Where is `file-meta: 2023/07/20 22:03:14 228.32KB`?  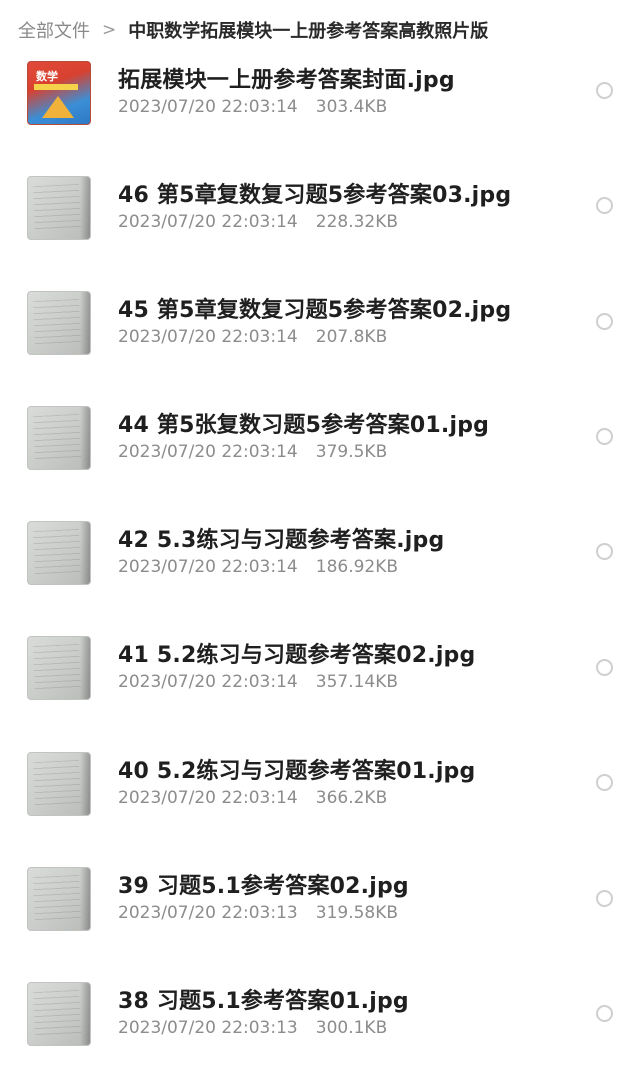 file-meta: 2023/07/20 22:03:14 228.32KB is located at coordinates (258, 222).